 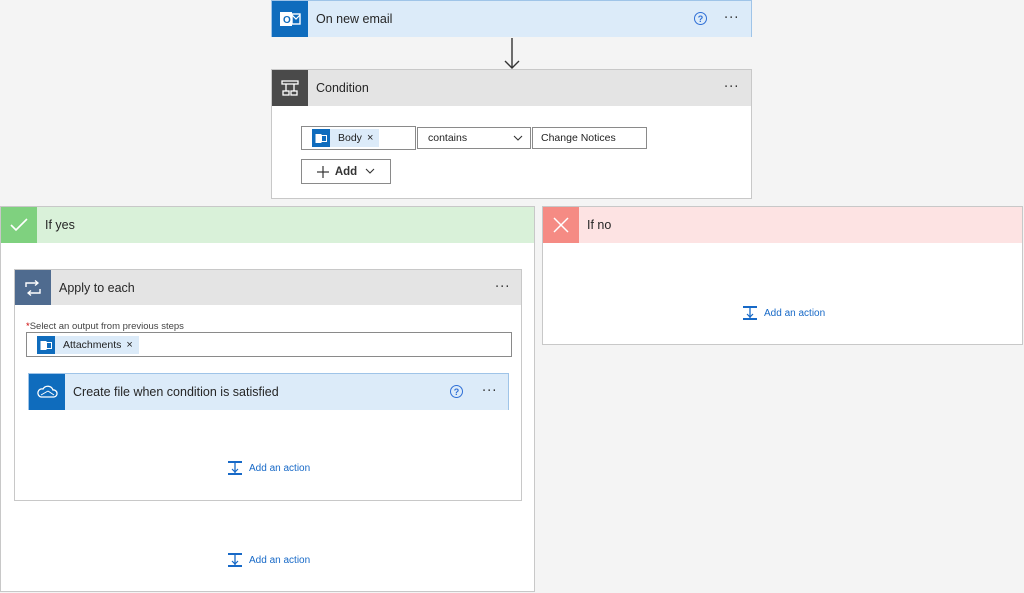 I want to click on condition-more-button: ···, so click(x=731, y=87).